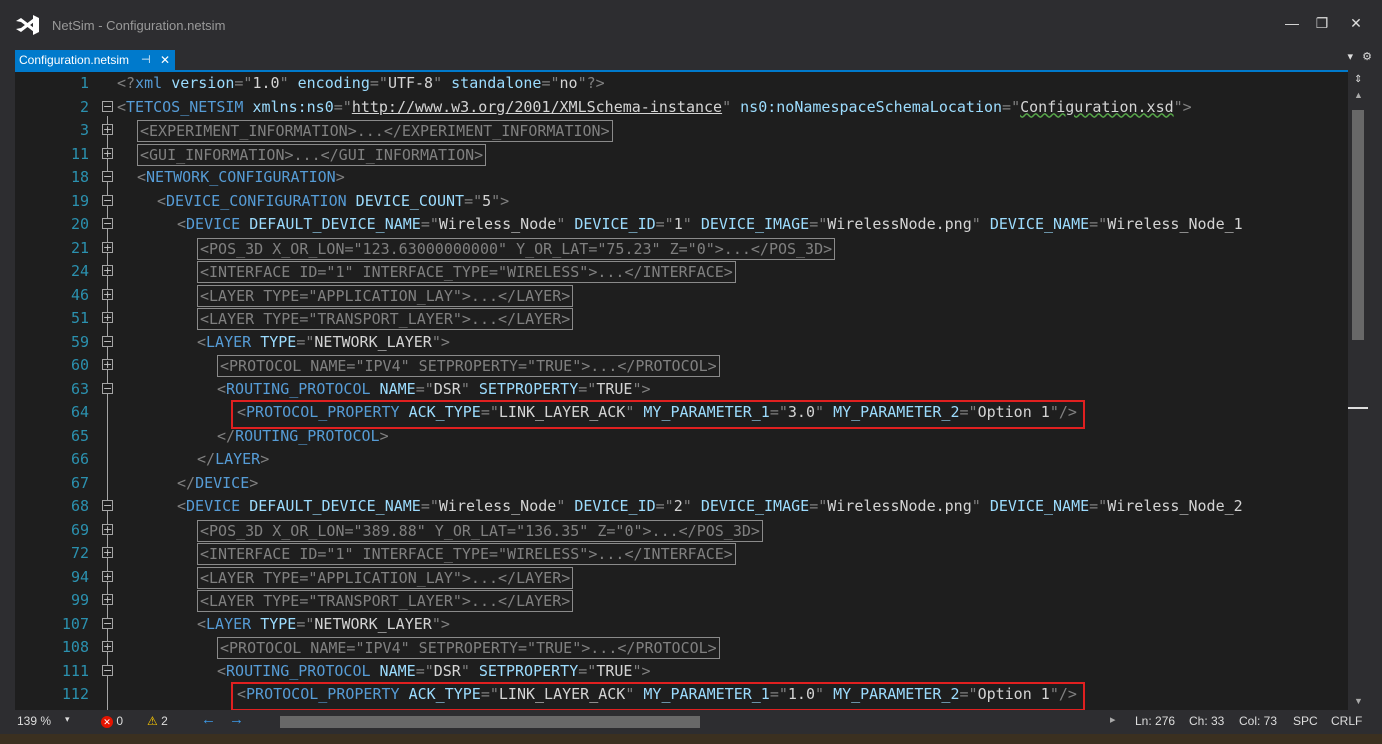  I want to click on close-tab-icon: ✕, so click(165, 60).